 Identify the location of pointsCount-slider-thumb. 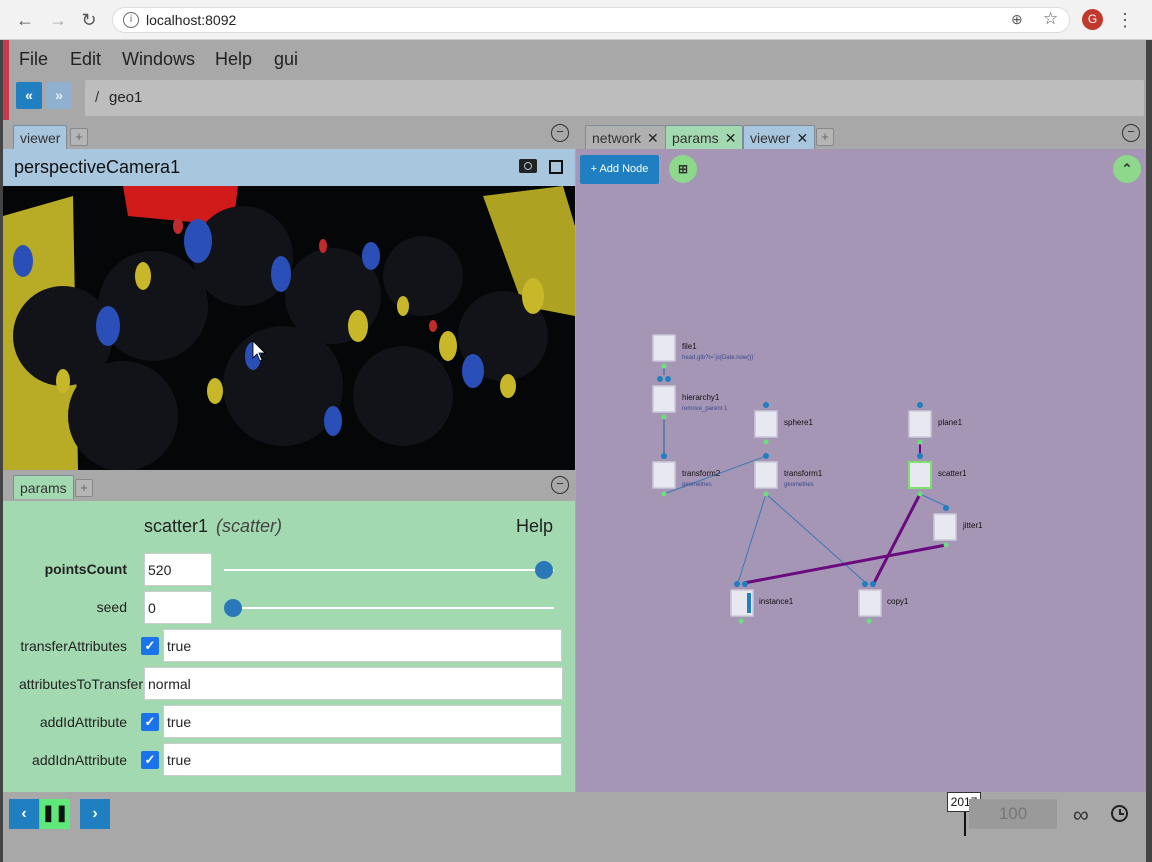
(544, 570).